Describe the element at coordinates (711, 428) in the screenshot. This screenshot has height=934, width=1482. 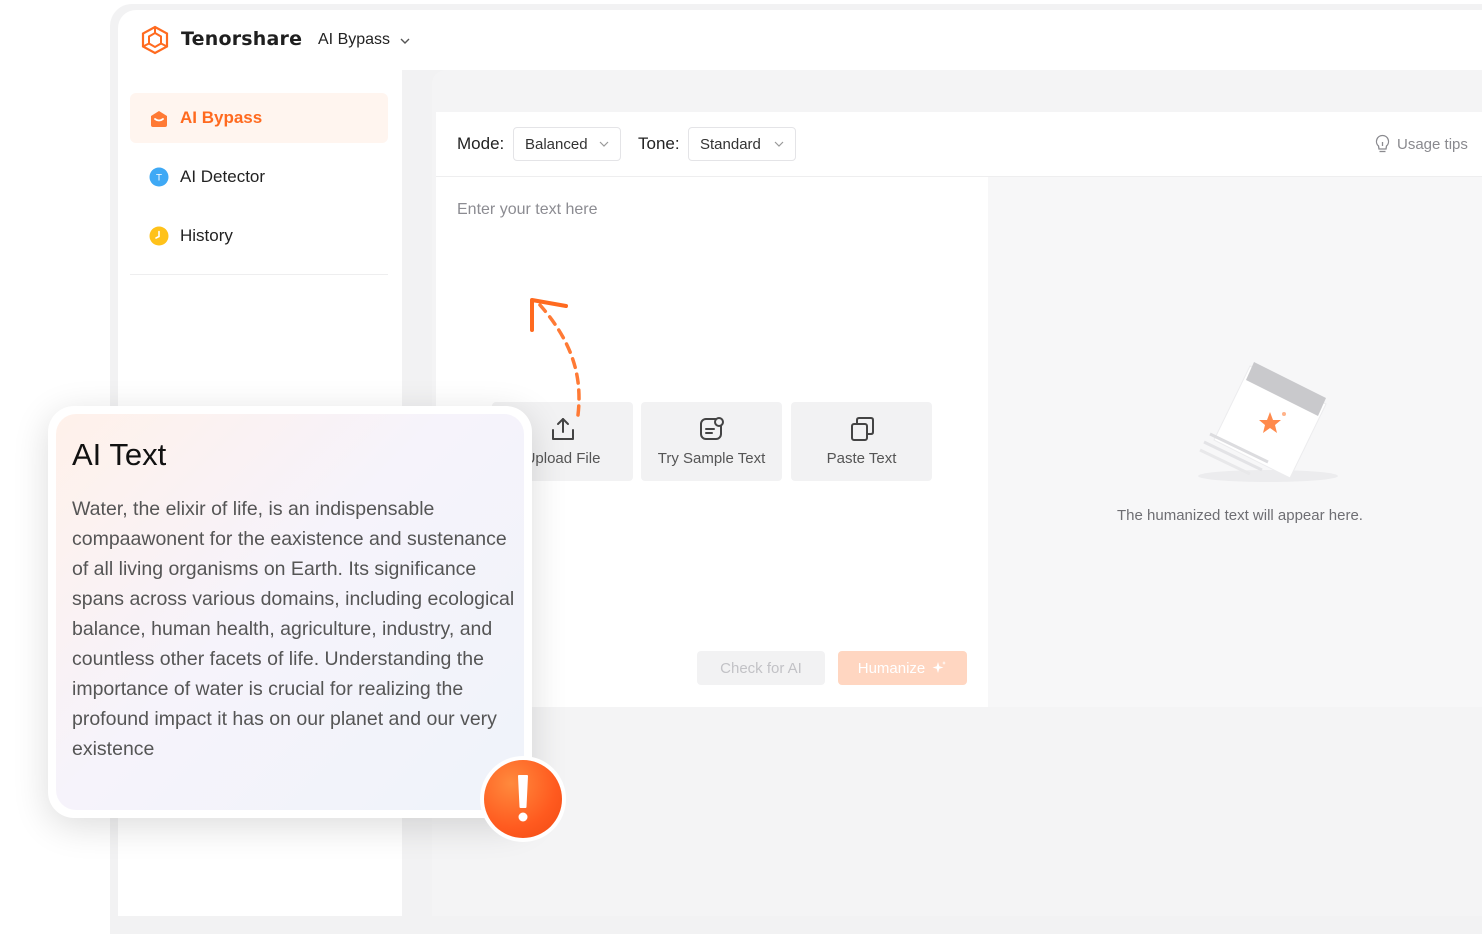
I see `sample-text-icon` at that location.